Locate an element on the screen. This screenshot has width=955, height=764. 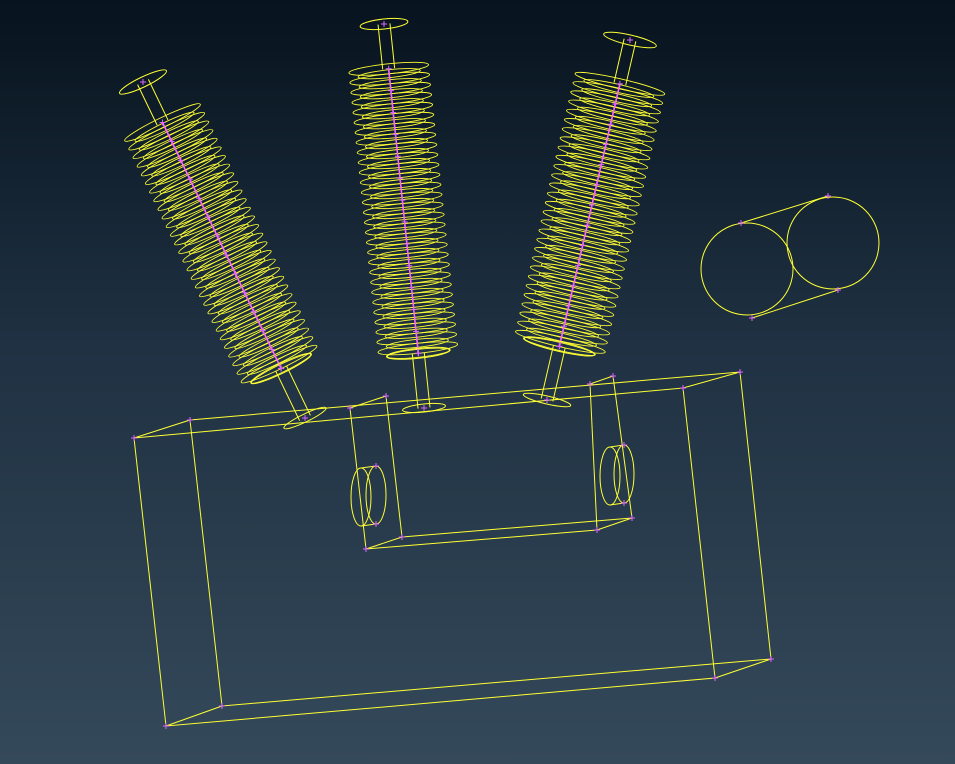
tank-left-hole is located at coordinates (368, 496).